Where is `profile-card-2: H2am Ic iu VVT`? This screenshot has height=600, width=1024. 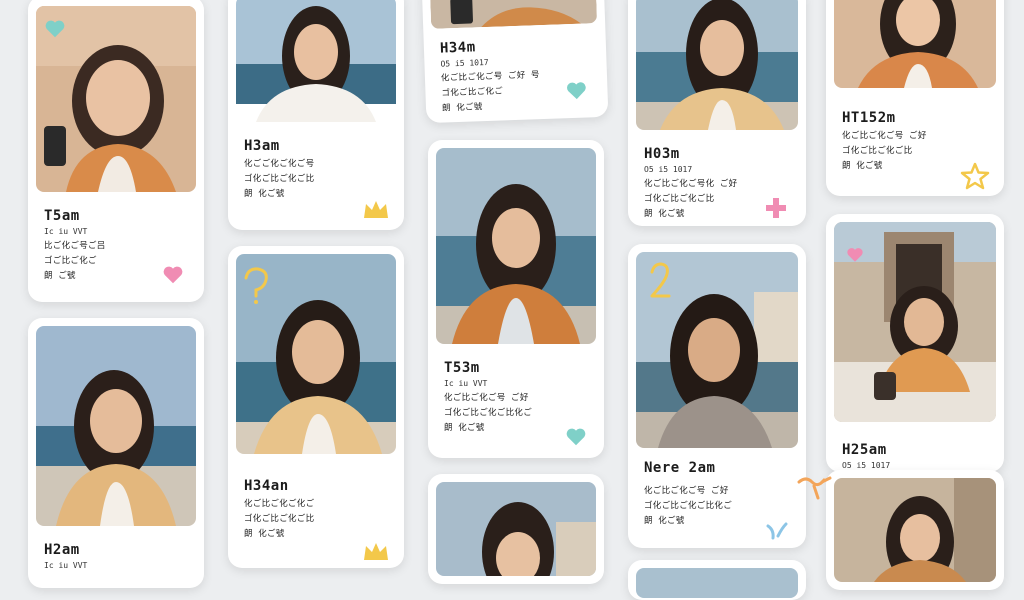 profile-card-2: H2am Ic iu VVT is located at coordinates (116, 453).